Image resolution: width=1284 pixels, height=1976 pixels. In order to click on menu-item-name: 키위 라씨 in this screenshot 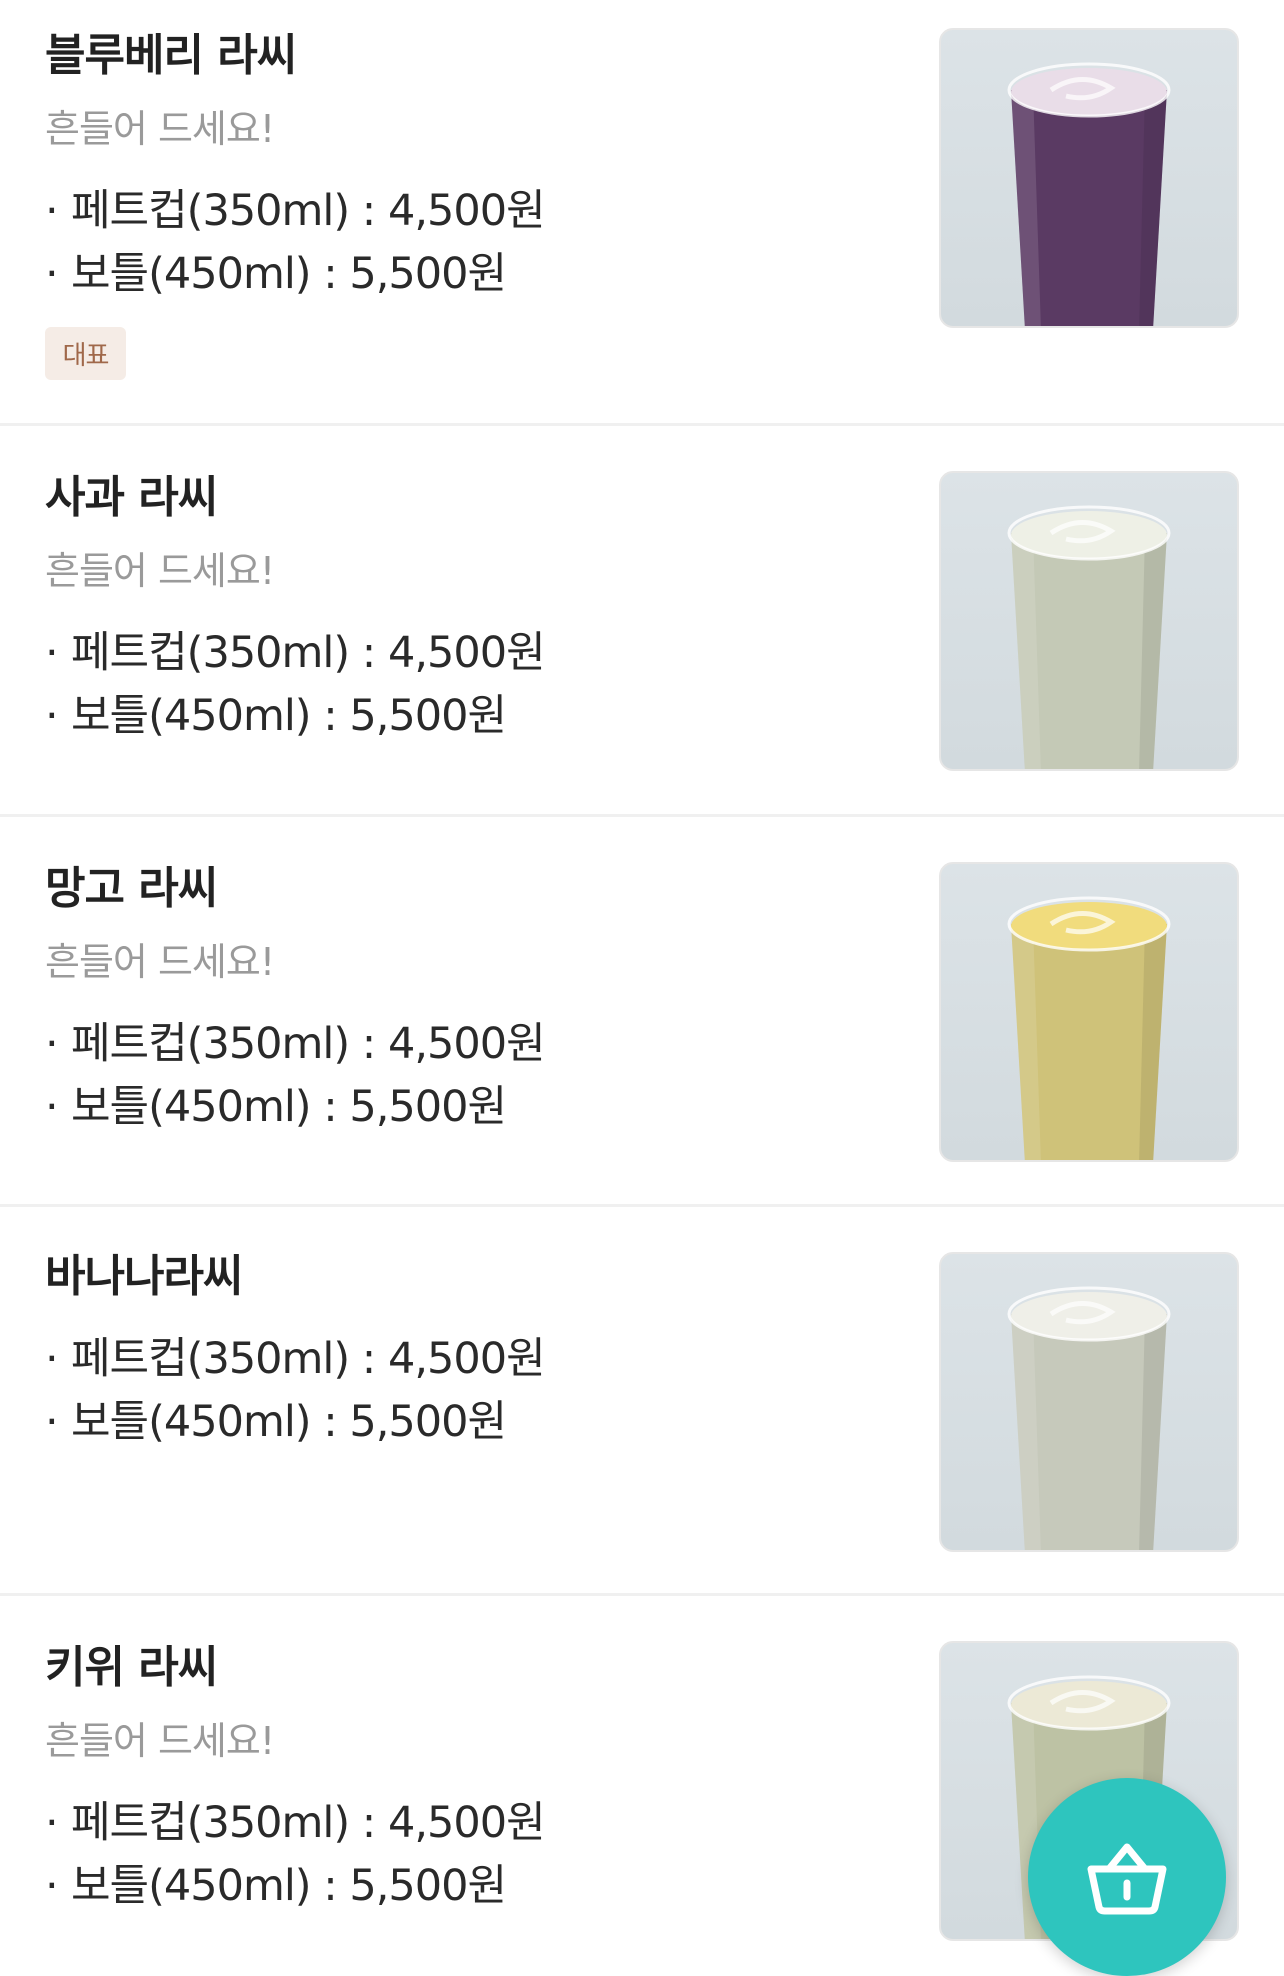, I will do `click(131, 1667)`.